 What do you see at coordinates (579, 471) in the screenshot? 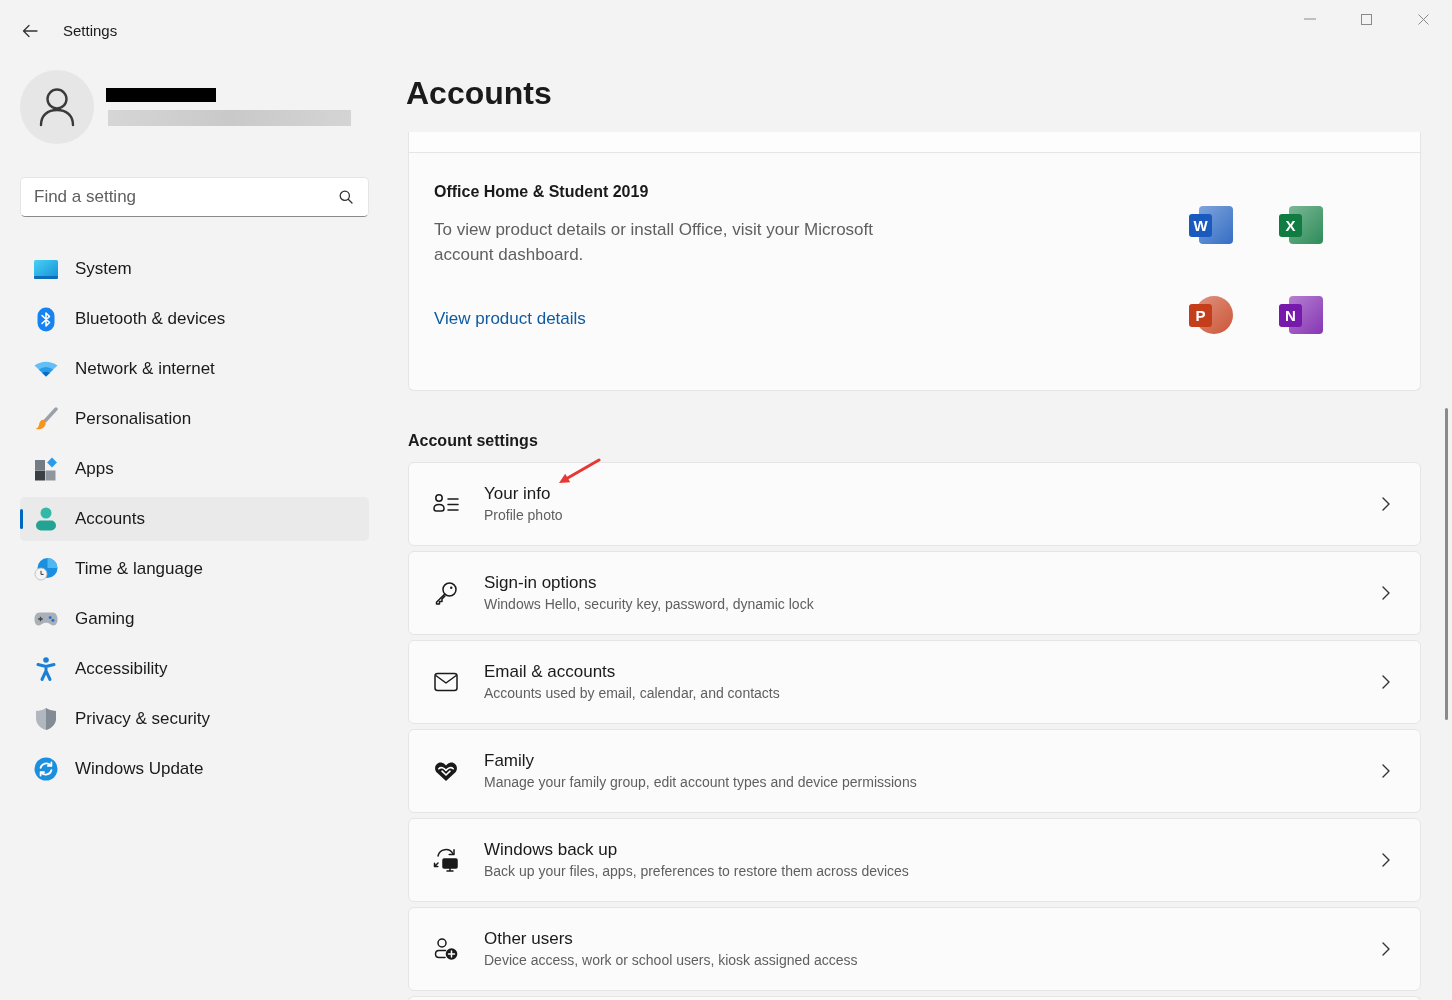
I see `annotation-arrow` at bounding box center [579, 471].